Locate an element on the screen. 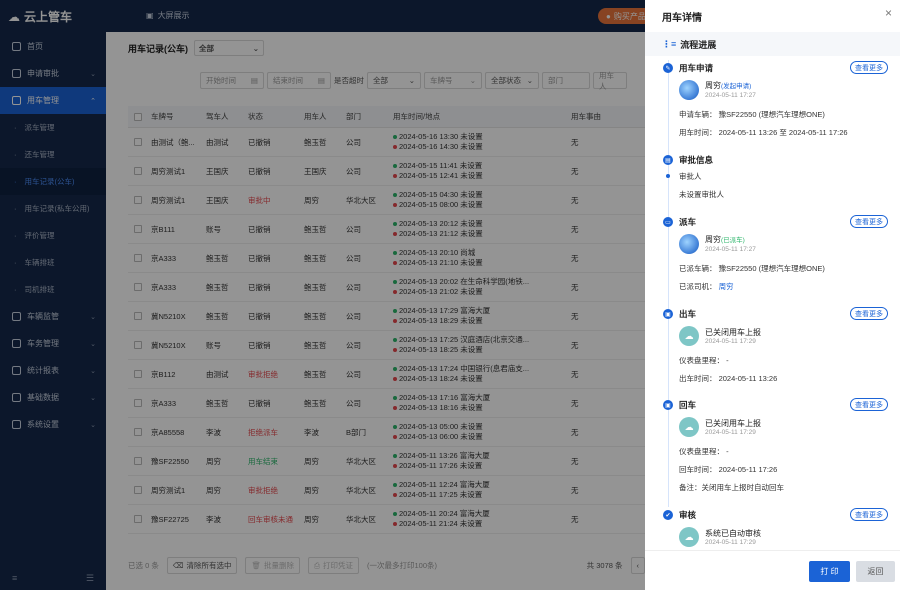  person-tag: (发起申请) is located at coordinates (736, 86).